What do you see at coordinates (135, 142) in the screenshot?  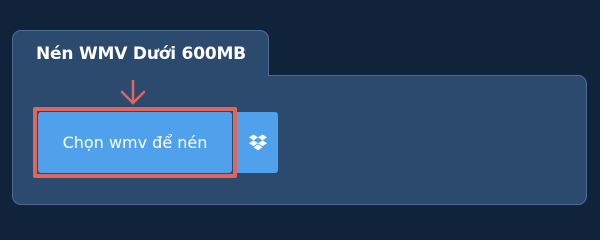 I see `choose-file-button: Chọn wmv để nén` at bounding box center [135, 142].